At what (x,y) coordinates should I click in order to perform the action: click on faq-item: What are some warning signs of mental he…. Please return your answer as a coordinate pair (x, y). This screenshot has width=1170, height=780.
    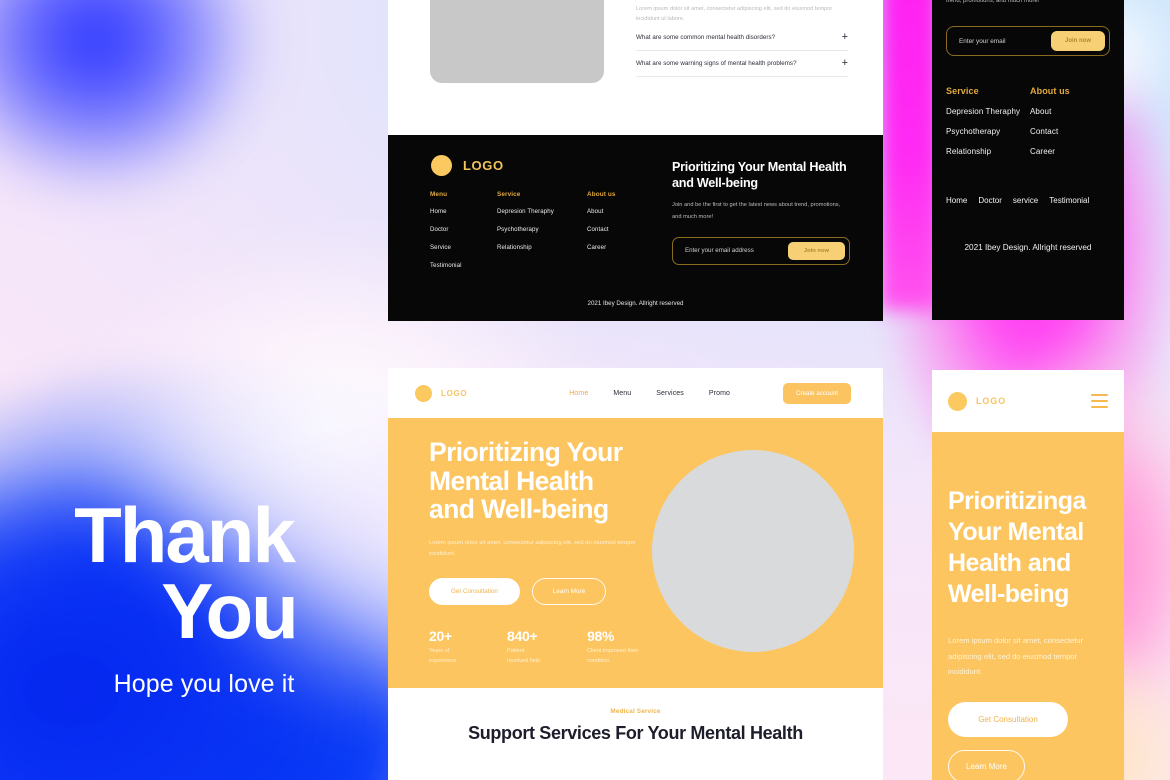
    Looking at the image, I should click on (742, 64).